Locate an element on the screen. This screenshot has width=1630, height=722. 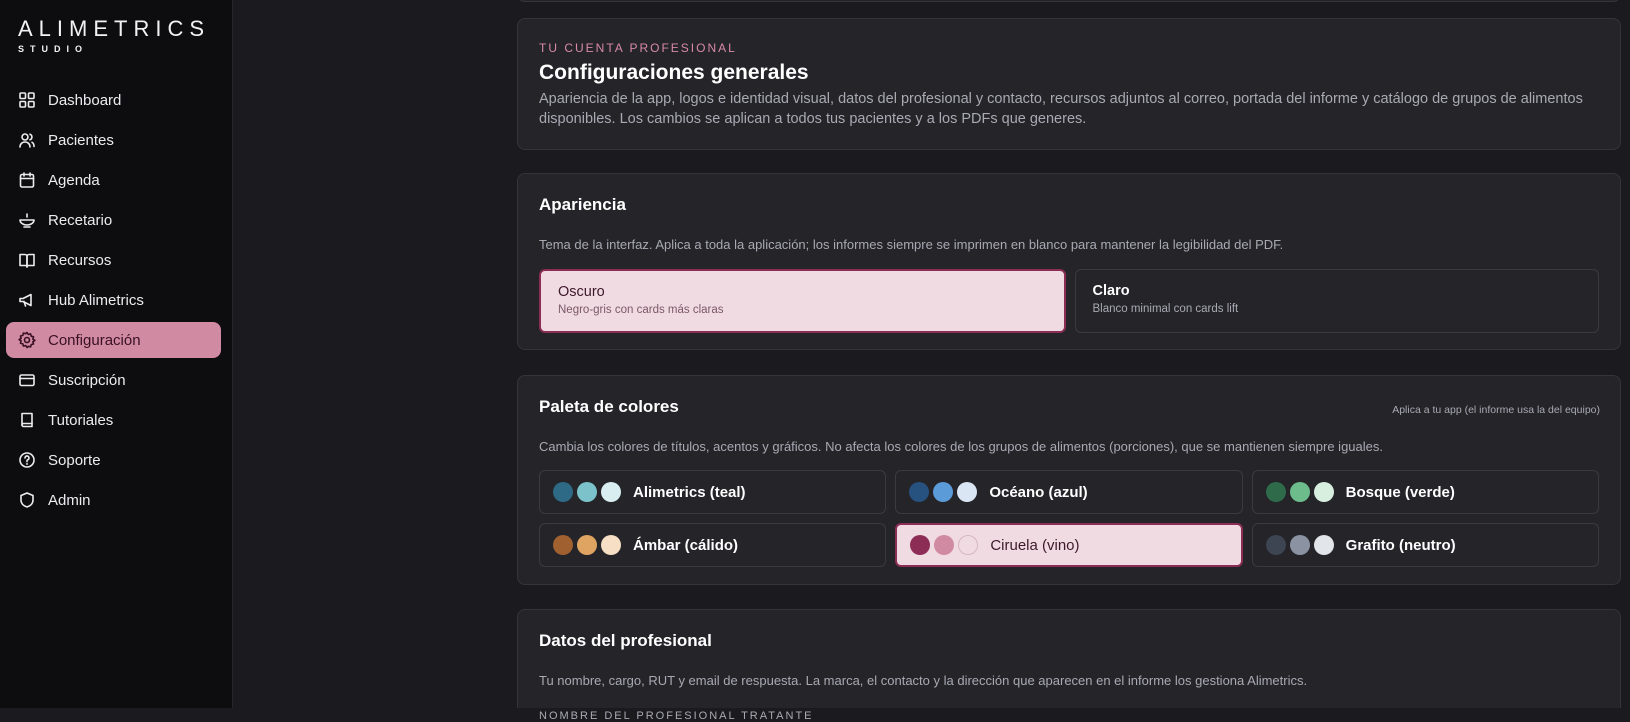
sidebar-item-label: Pacientes is located at coordinates (81, 140).